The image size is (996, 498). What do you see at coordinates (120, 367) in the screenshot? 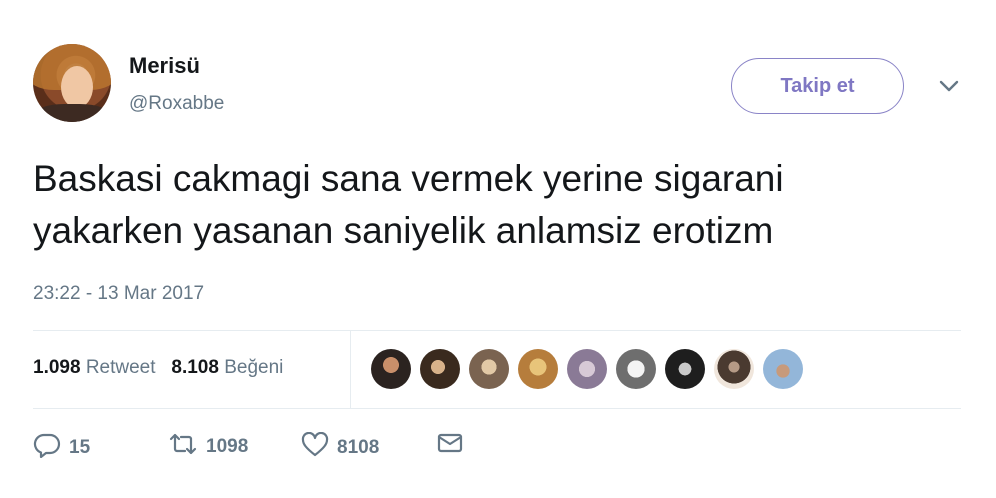
I see `retweet-label: Retweet` at bounding box center [120, 367].